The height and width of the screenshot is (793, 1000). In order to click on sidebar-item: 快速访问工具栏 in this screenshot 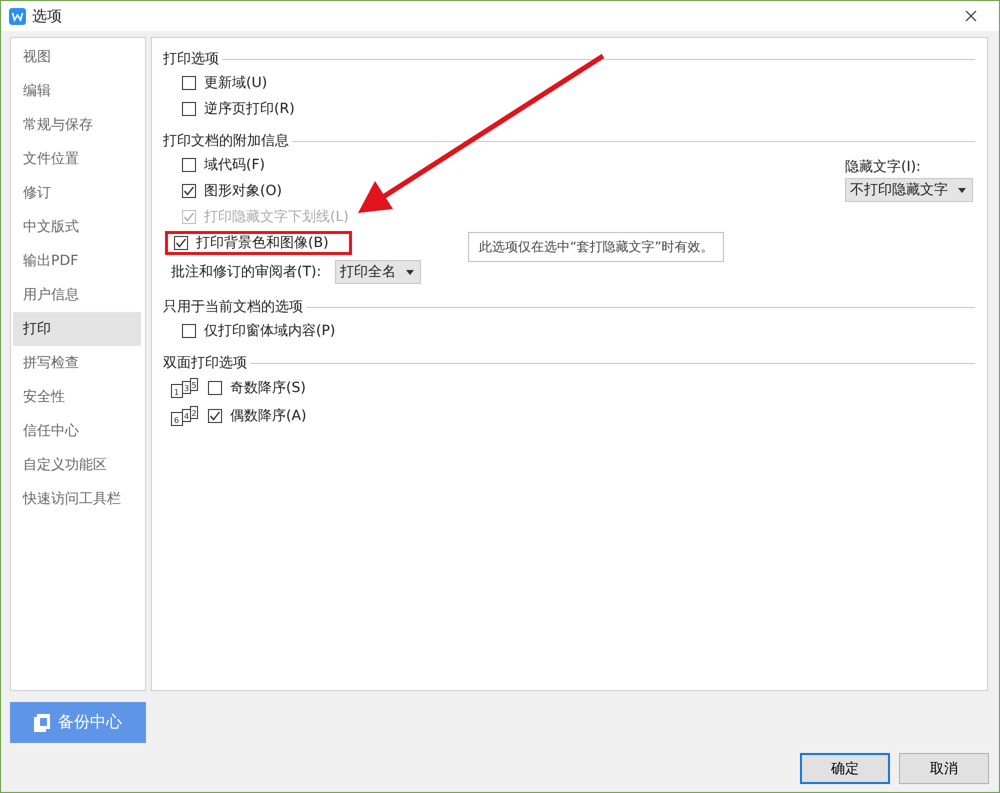, I will do `click(77, 499)`.